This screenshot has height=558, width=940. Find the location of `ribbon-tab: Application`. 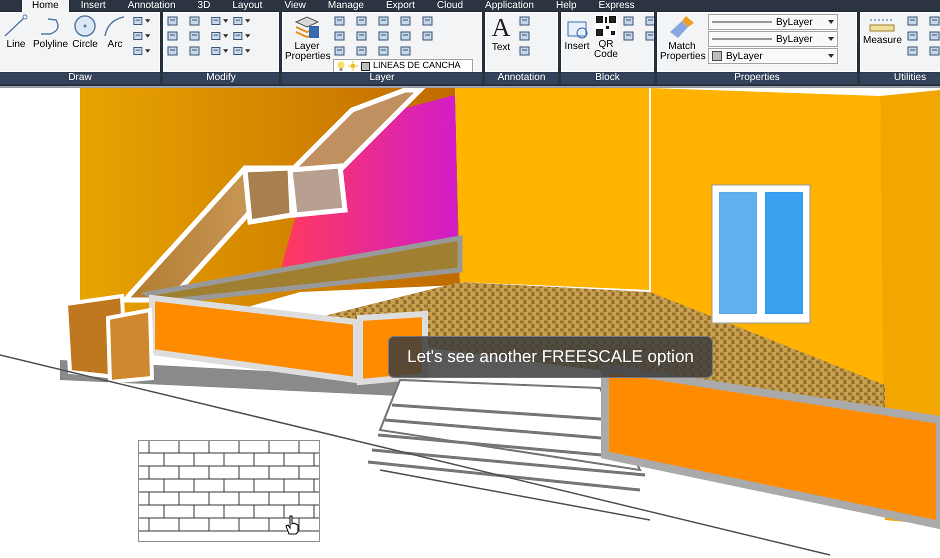

ribbon-tab: Application is located at coordinates (509, 6).